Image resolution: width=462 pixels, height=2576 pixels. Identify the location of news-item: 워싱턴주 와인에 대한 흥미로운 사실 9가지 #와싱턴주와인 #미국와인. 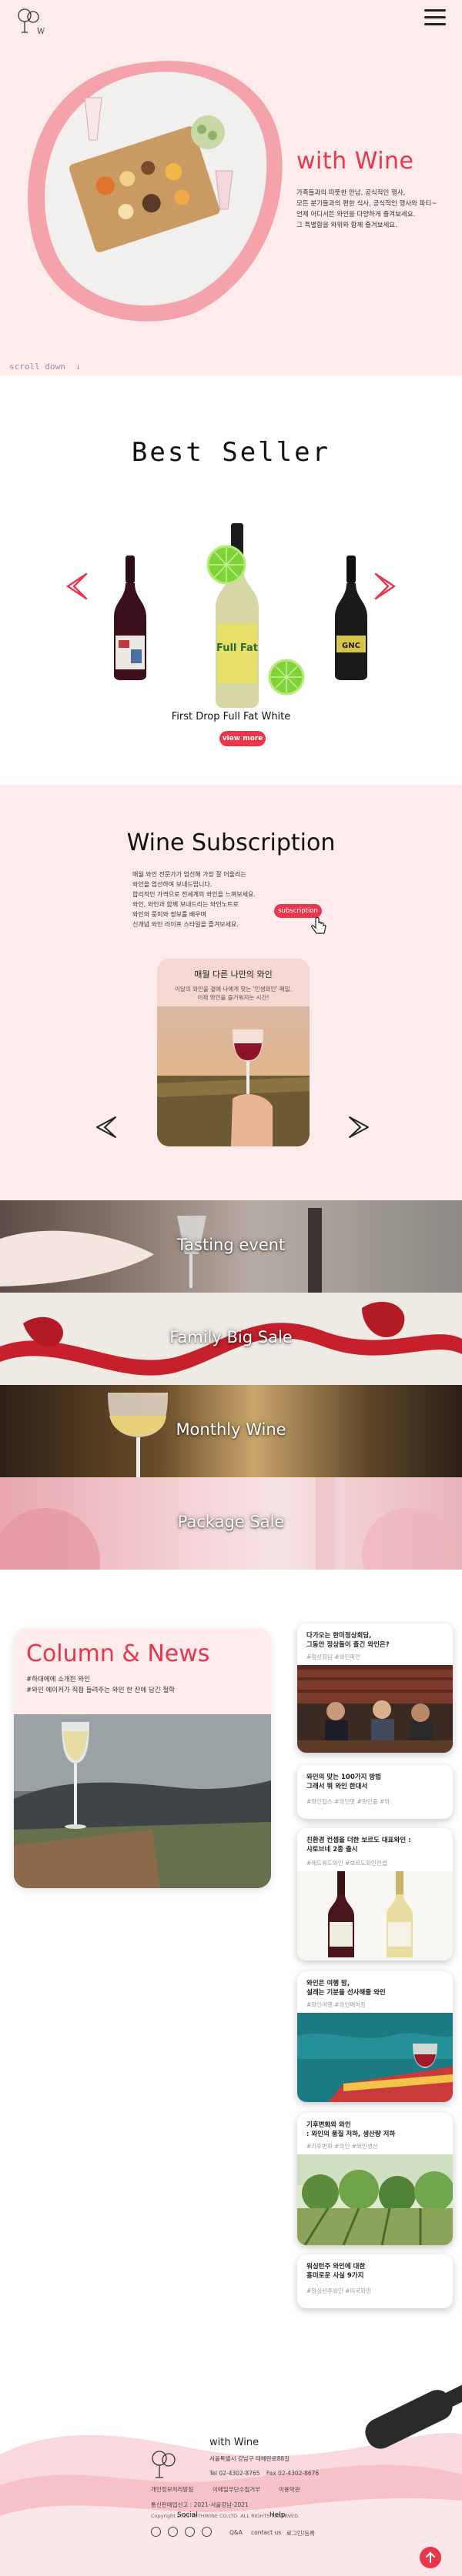
(375, 2281).